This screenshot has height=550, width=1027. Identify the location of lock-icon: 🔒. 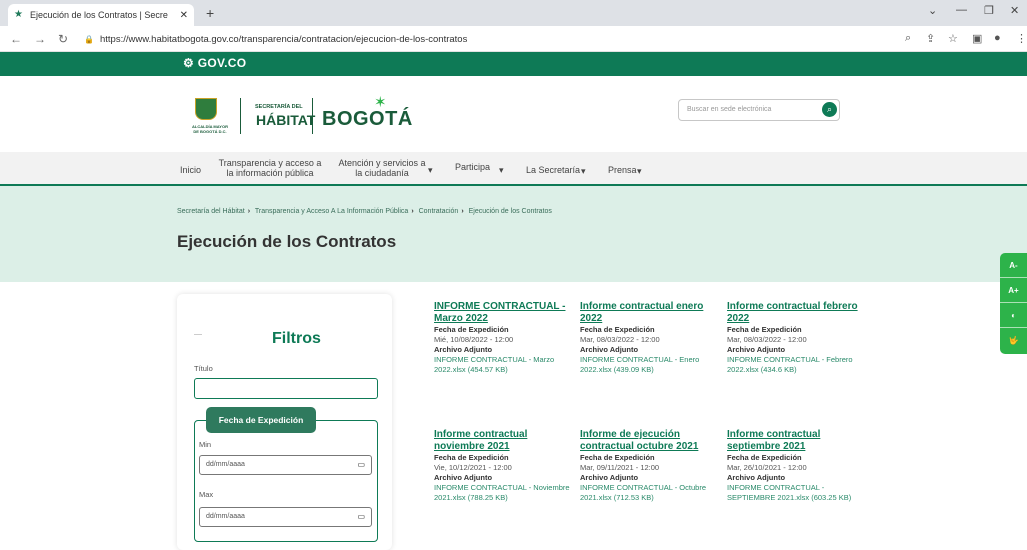
(89, 39).